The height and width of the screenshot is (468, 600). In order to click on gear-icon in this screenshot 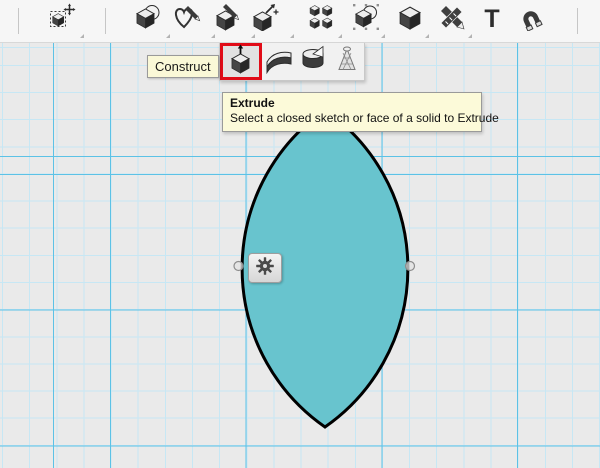, I will do `click(265, 268)`.